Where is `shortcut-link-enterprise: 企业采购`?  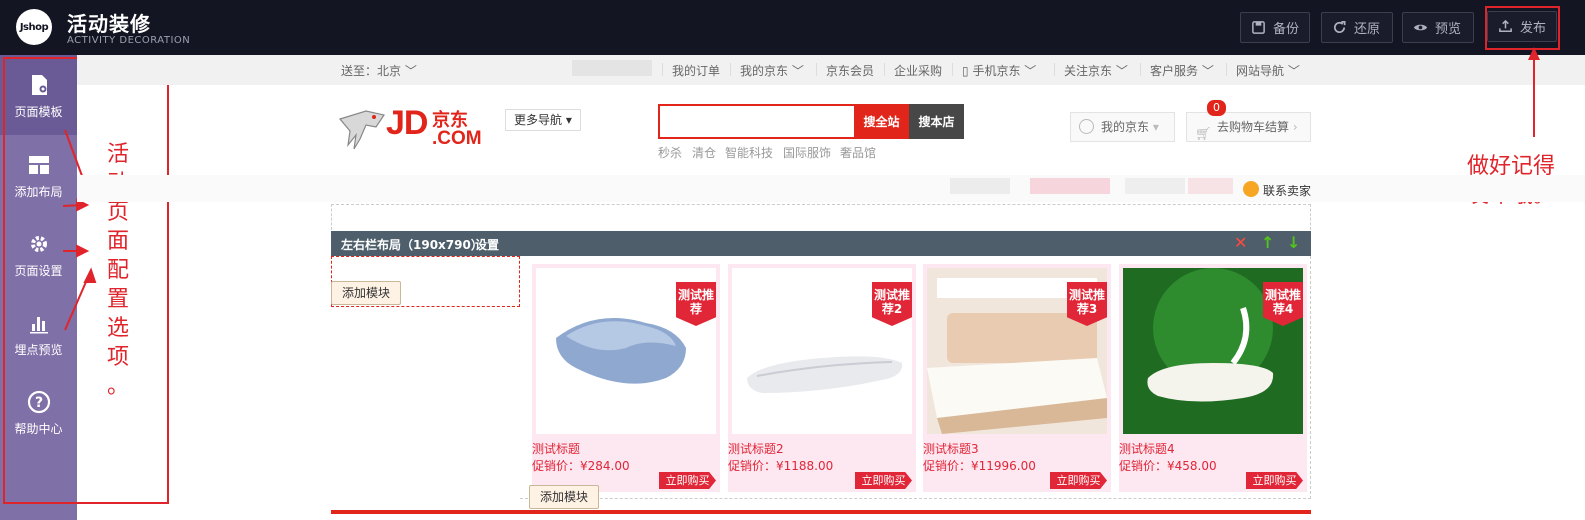 shortcut-link-enterprise: 企业采购 is located at coordinates (918, 70).